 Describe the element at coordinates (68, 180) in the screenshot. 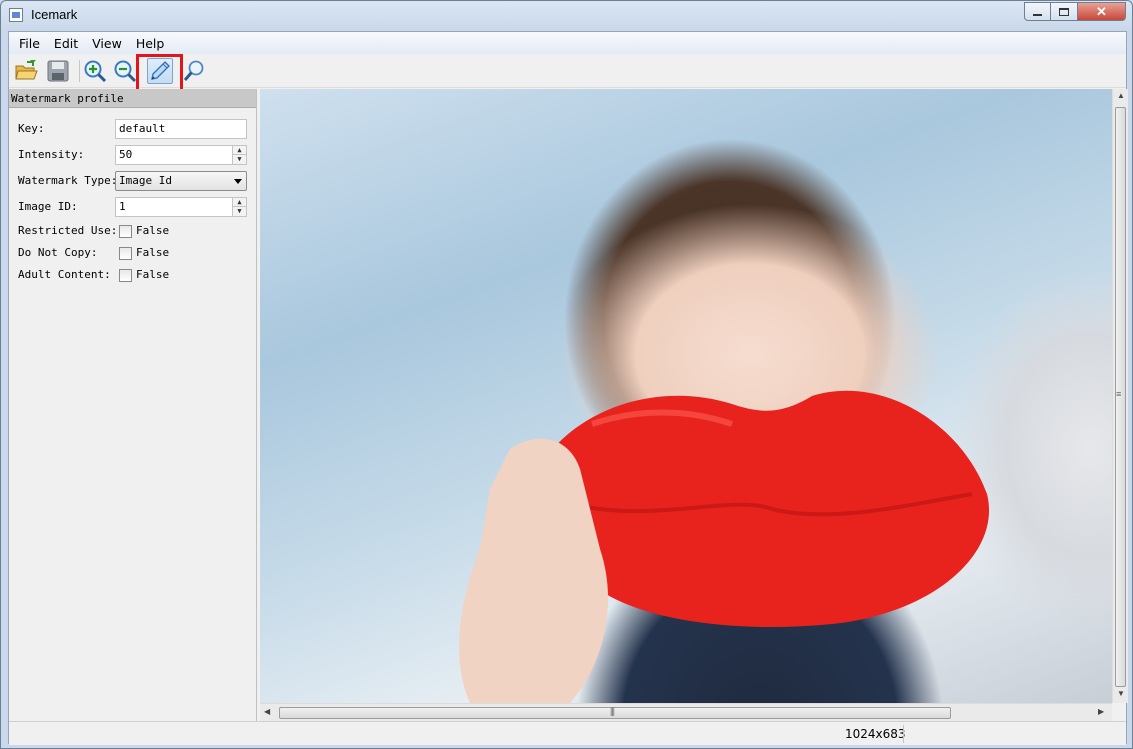

I see `watermark-type-label: Watermark Type:` at that location.